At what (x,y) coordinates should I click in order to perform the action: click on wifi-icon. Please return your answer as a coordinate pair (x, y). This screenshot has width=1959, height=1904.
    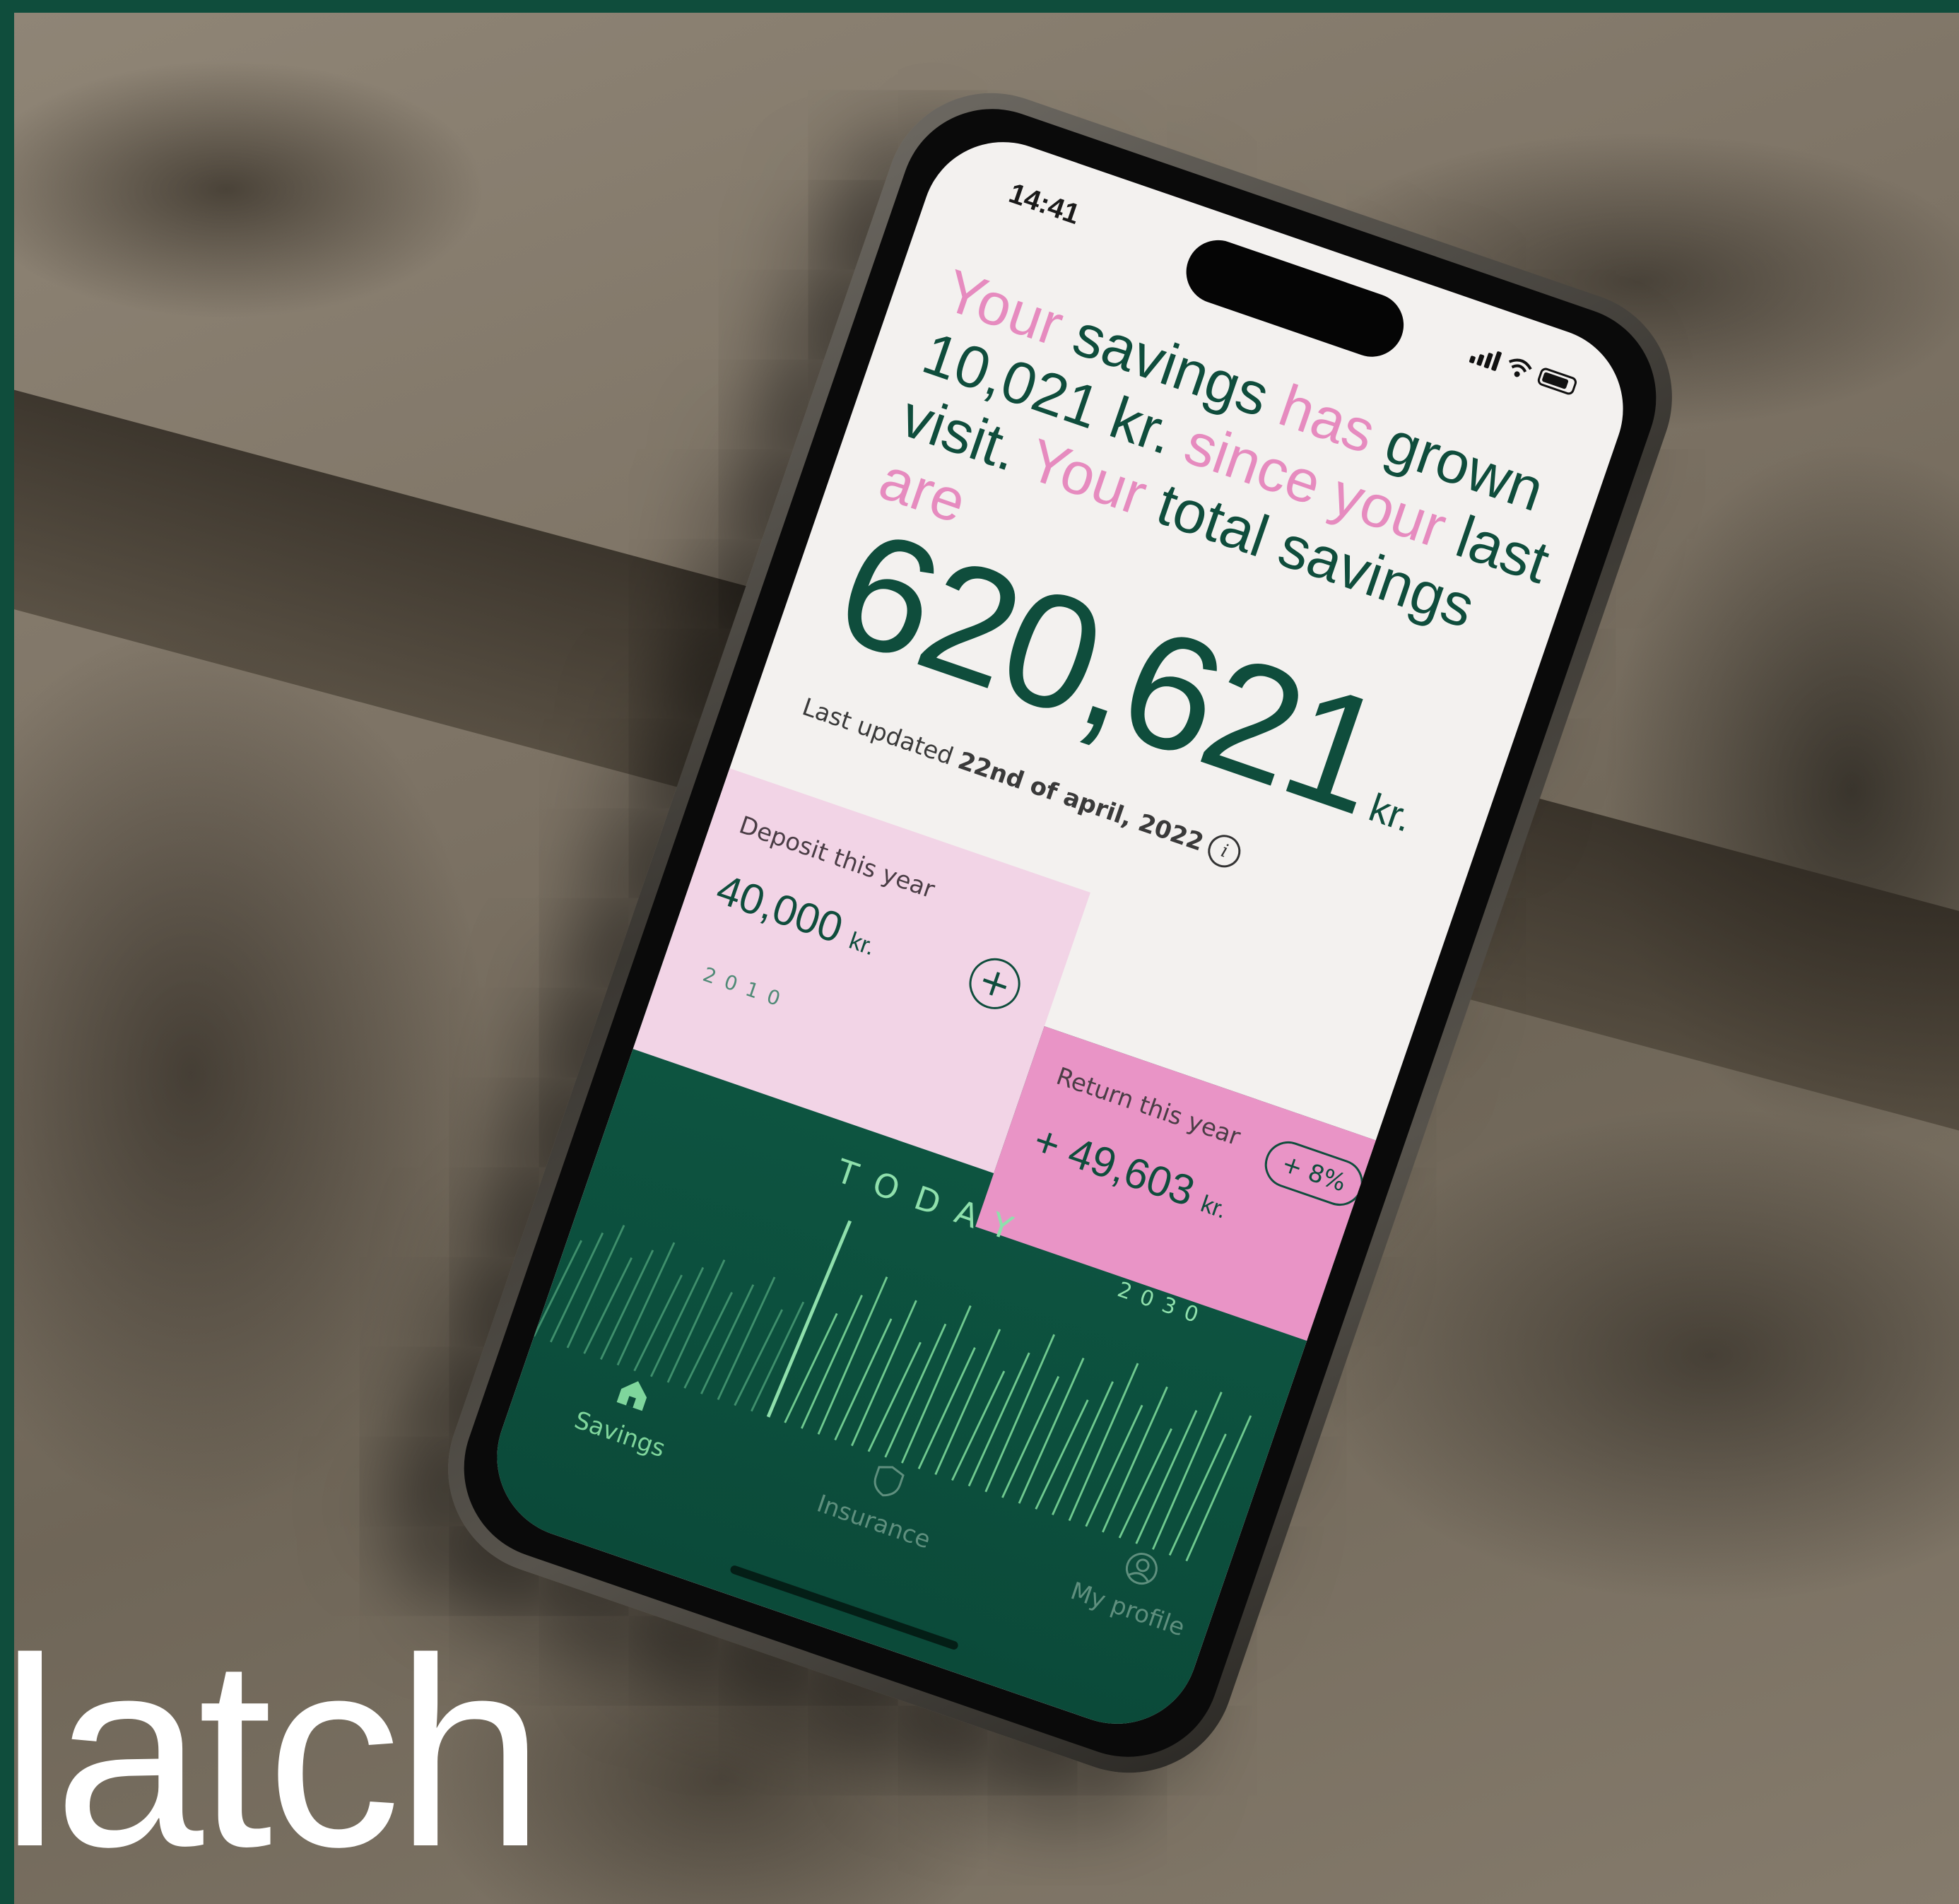
    Looking at the image, I should click on (1520, 368).